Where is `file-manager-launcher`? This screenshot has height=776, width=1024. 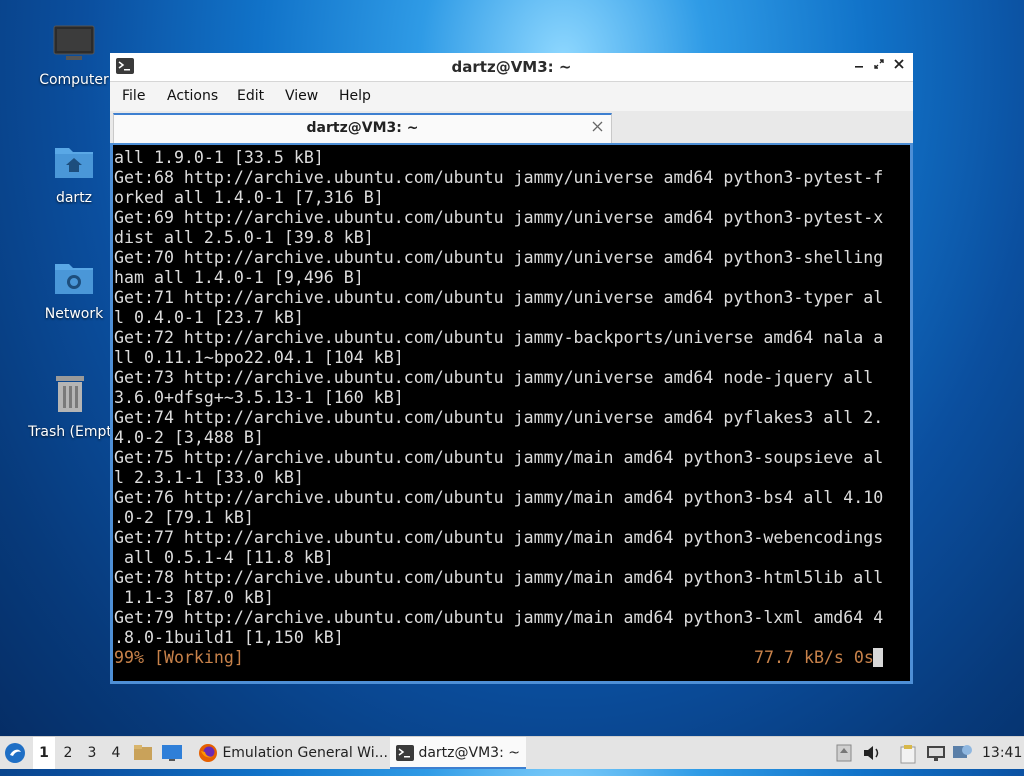
file-manager-launcher is located at coordinates (144, 753).